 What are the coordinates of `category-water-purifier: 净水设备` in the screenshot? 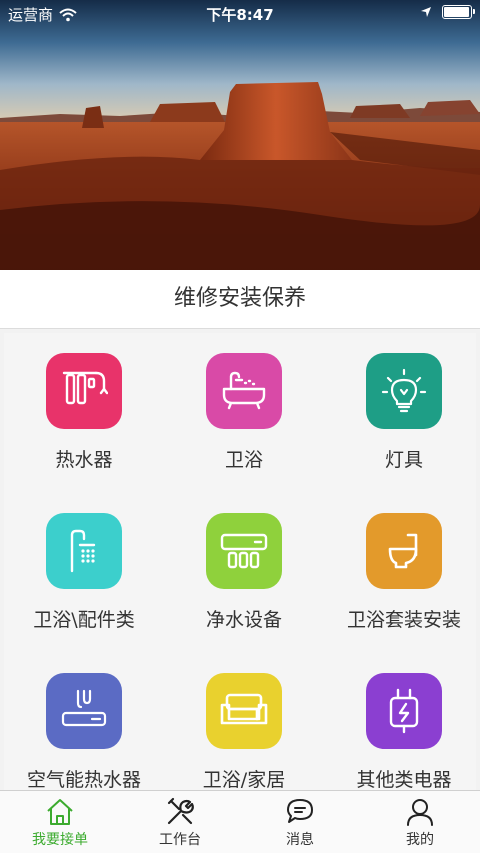 It's located at (244, 573).